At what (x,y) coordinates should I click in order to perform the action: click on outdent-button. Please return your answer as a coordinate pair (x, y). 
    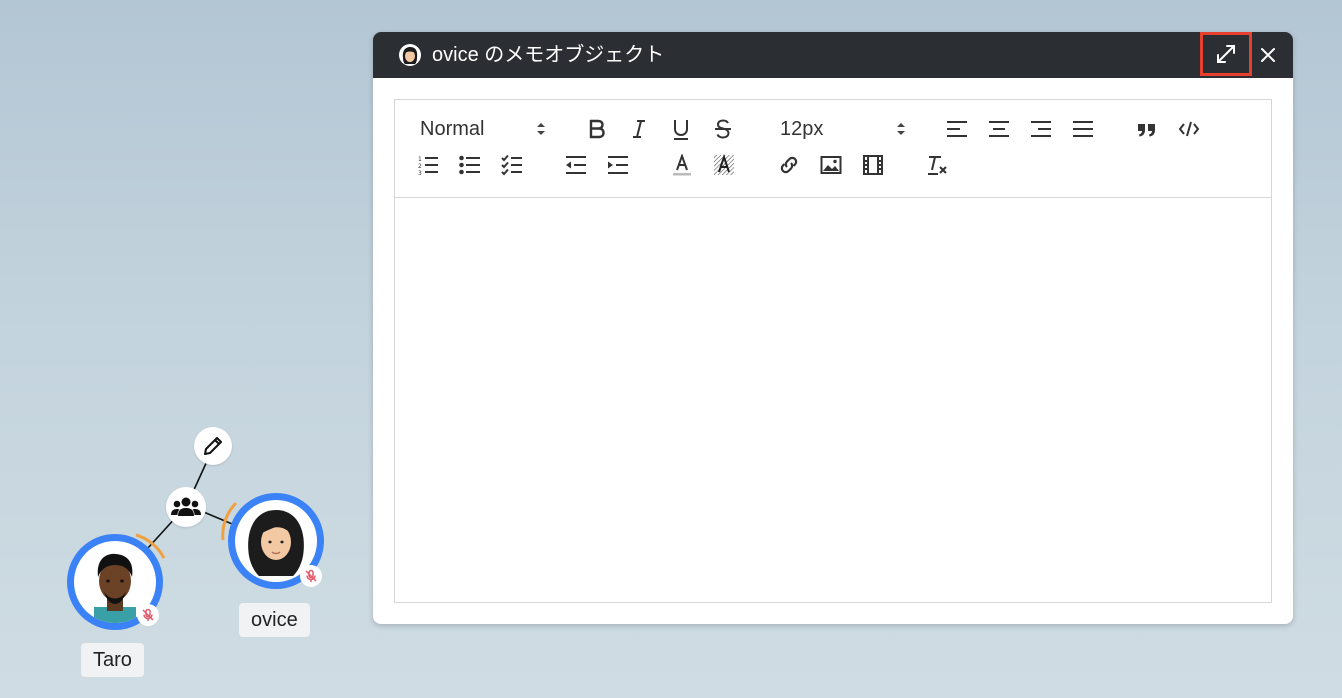
    Looking at the image, I should click on (576, 165).